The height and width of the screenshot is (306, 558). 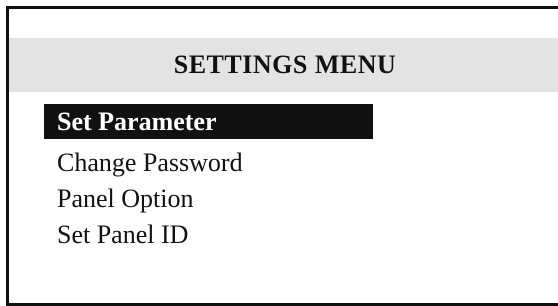 I want to click on menu-item-panel-option: Panel Option, so click(x=208, y=198).